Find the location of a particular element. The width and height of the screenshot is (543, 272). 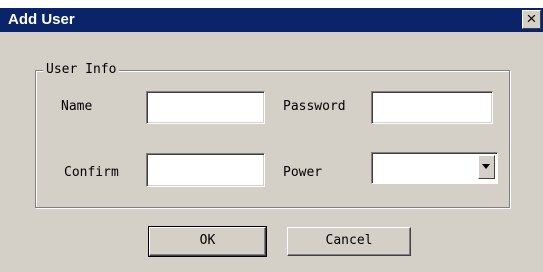

close-icon: × is located at coordinates (531, 18).